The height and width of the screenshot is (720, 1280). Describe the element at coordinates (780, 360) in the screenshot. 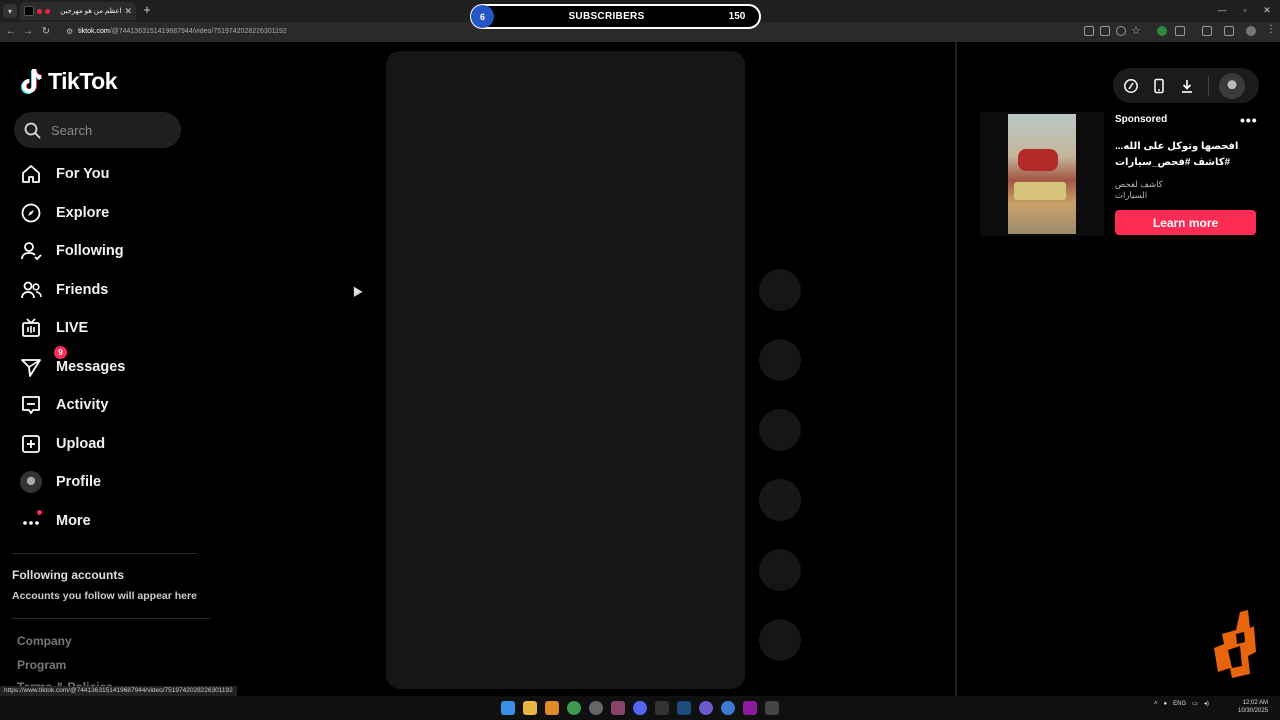

I see `like-button` at that location.